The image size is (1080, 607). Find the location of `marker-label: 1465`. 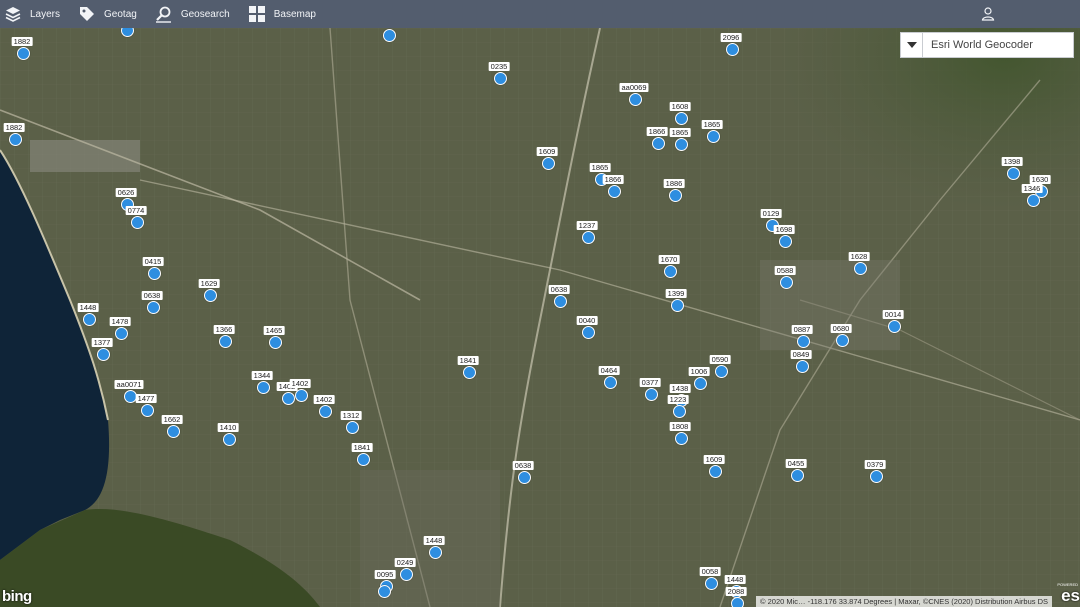

marker-label: 1465 is located at coordinates (274, 330).